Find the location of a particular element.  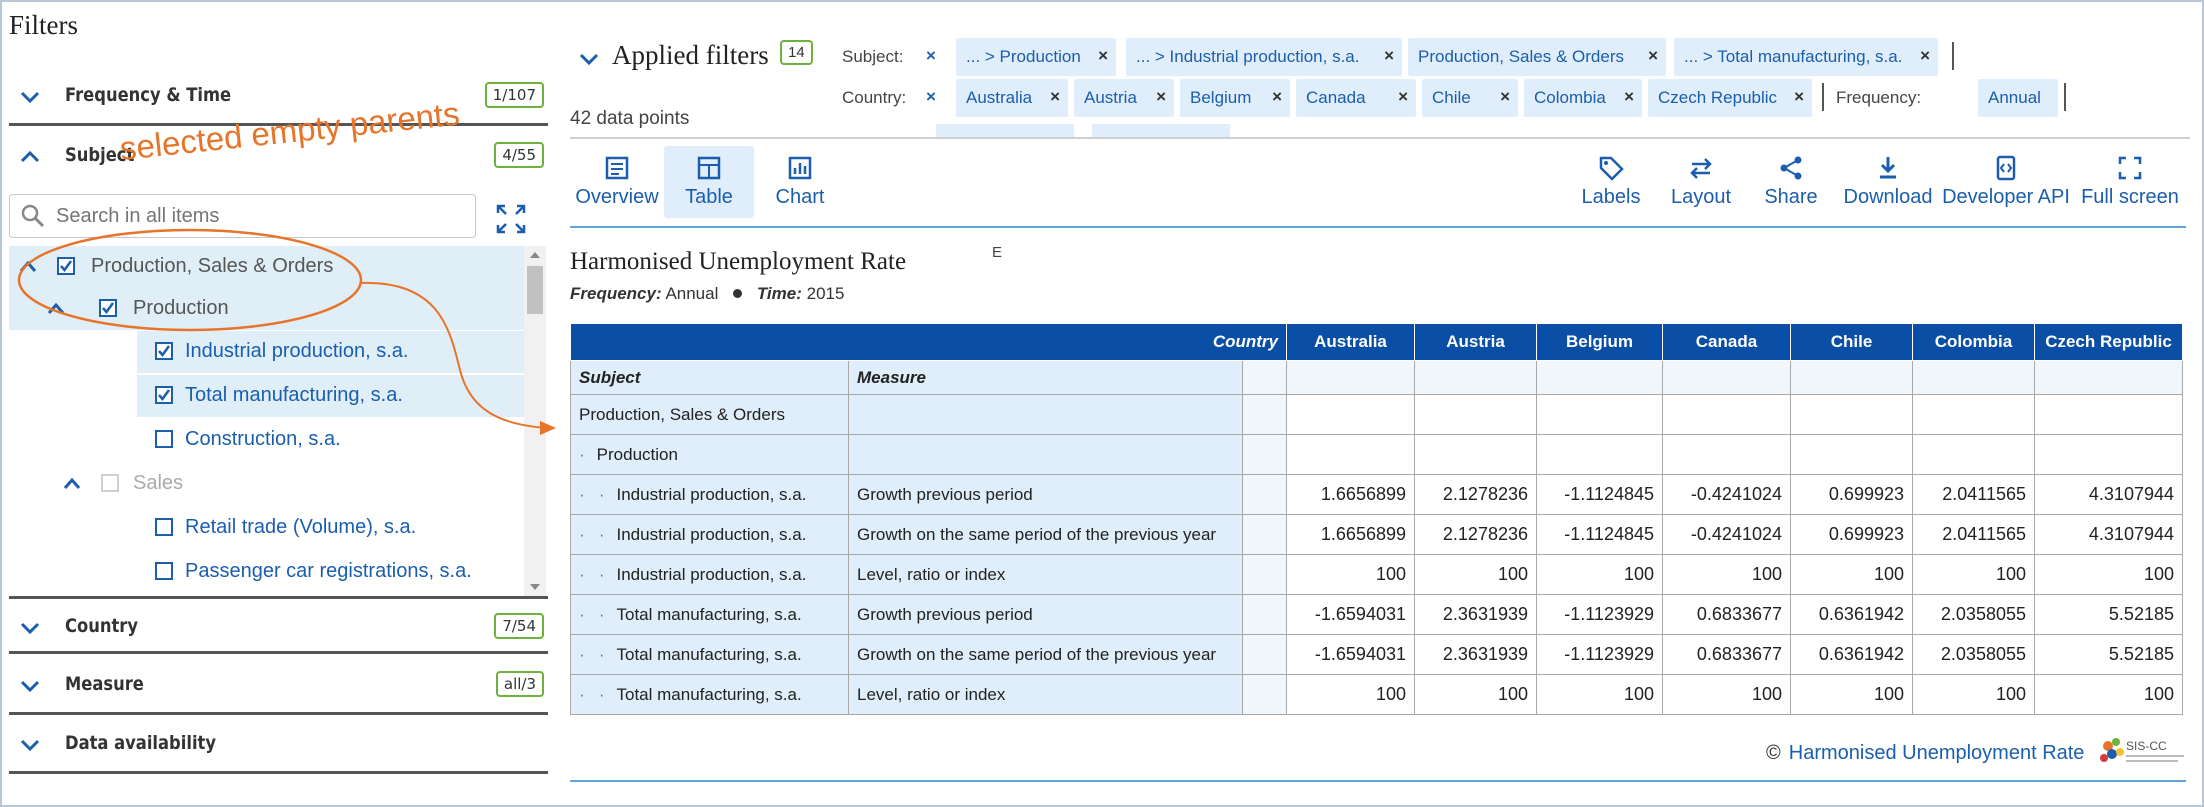

developer-api-button: Developer API is located at coordinates (2006, 182).